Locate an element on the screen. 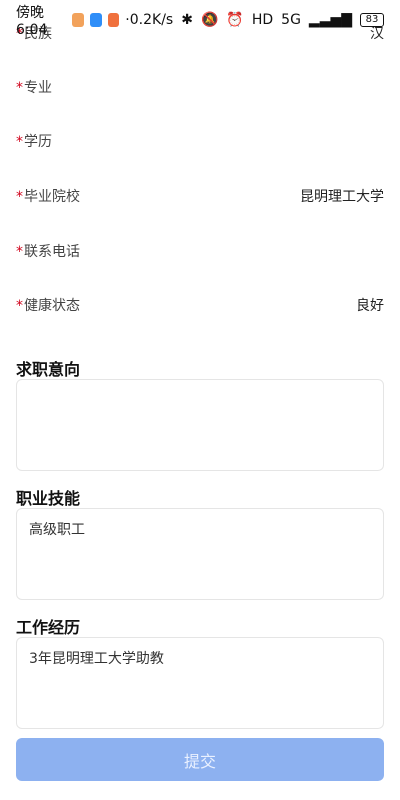 The width and height of the screenshot is (400, 800). bluetooth-icon: ✱ is located at coordinates (187, 20).